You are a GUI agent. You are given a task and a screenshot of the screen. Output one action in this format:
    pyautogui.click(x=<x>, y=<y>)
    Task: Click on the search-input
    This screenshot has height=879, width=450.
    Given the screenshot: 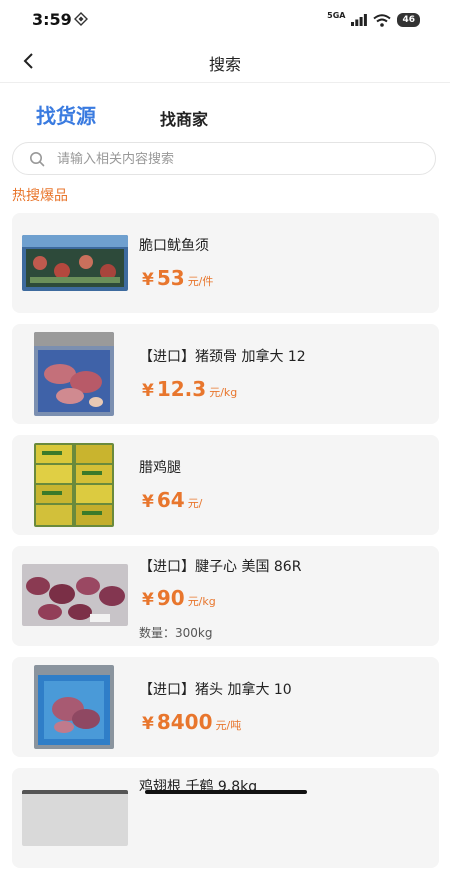 What is the action you would take?
    pyautogui.click(x=237, y=159)
    